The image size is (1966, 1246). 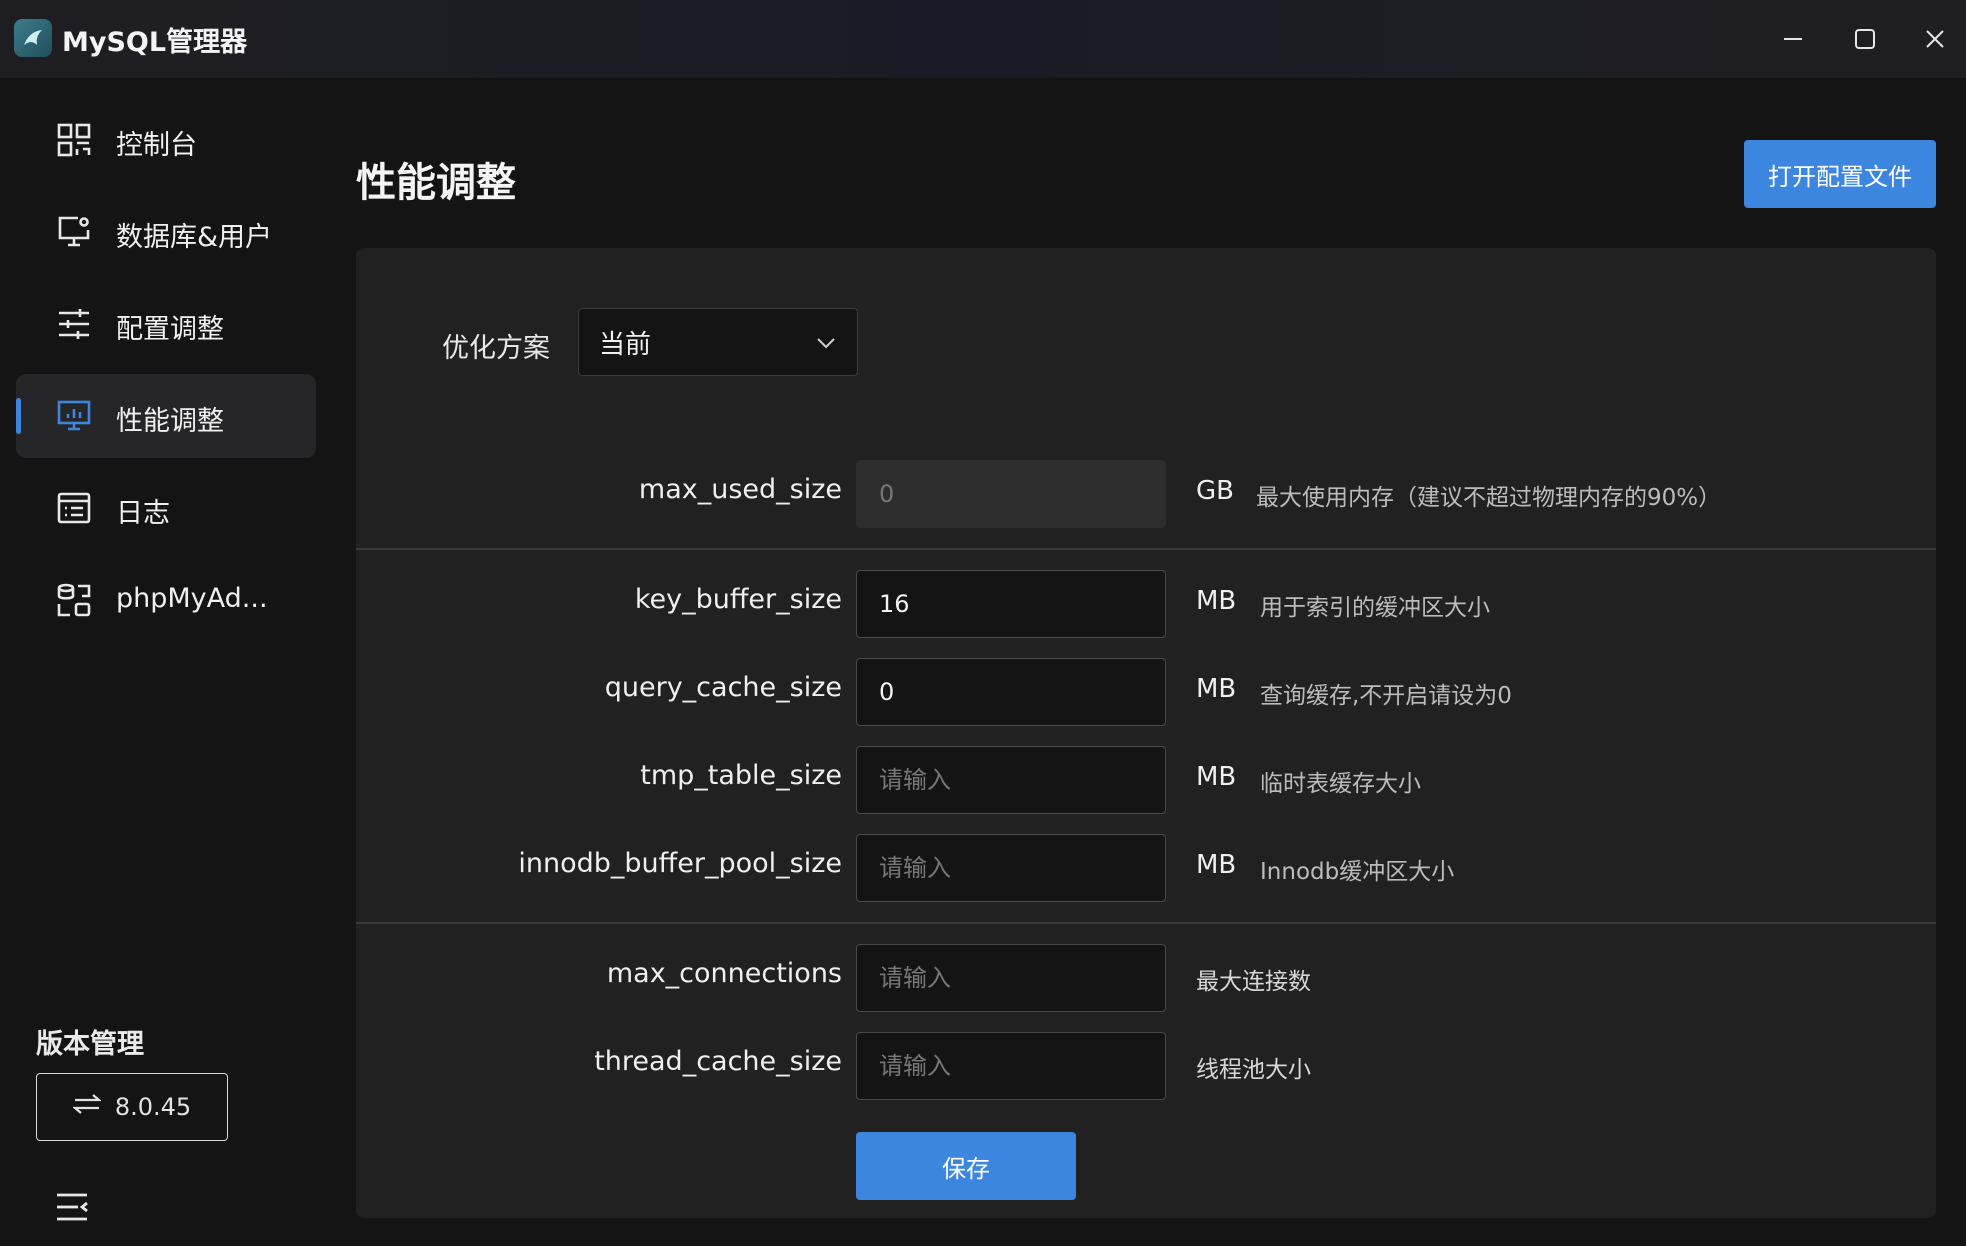 What do you see at coordinates (170, 421) in the screenshot?
I see `sidebar-item-label: 性能调整` at bounding box center [170, 421].